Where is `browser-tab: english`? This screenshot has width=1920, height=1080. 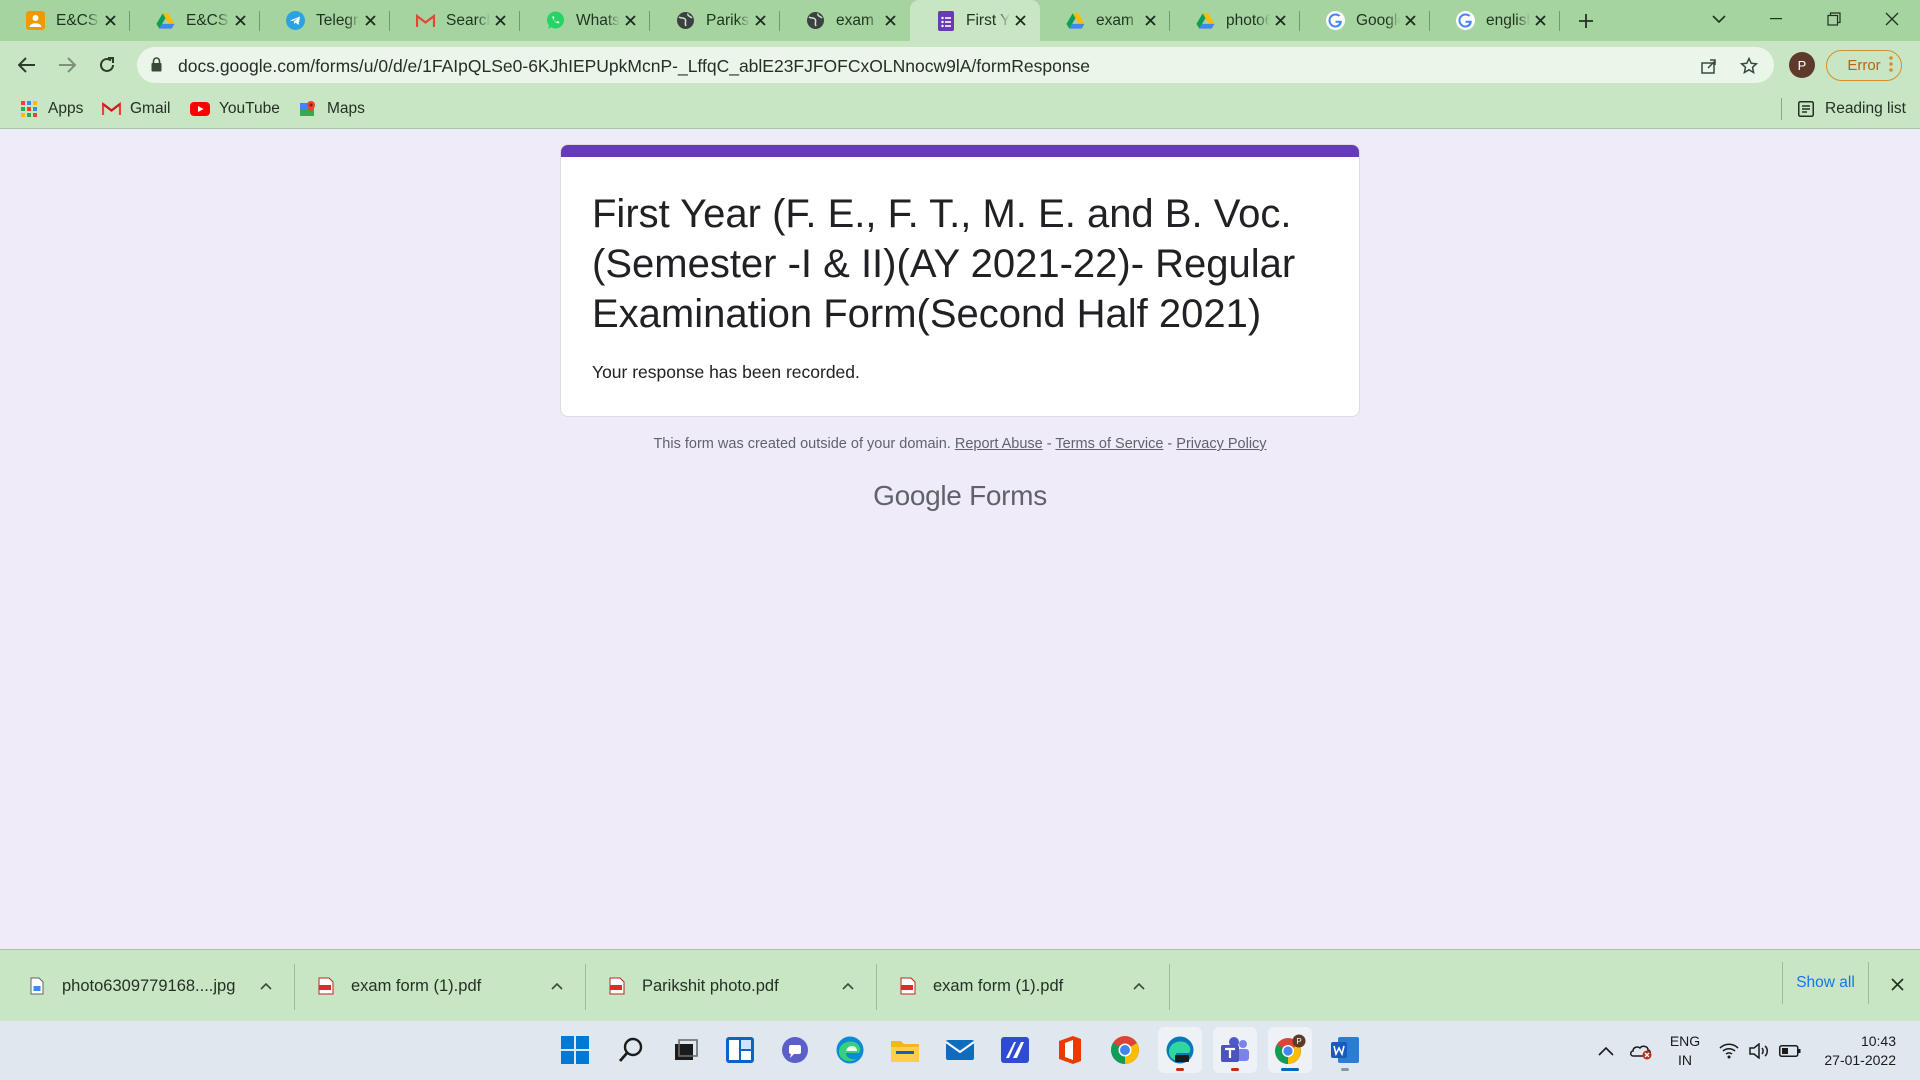 browser-tab: english is located at coordinates (1495, 20).